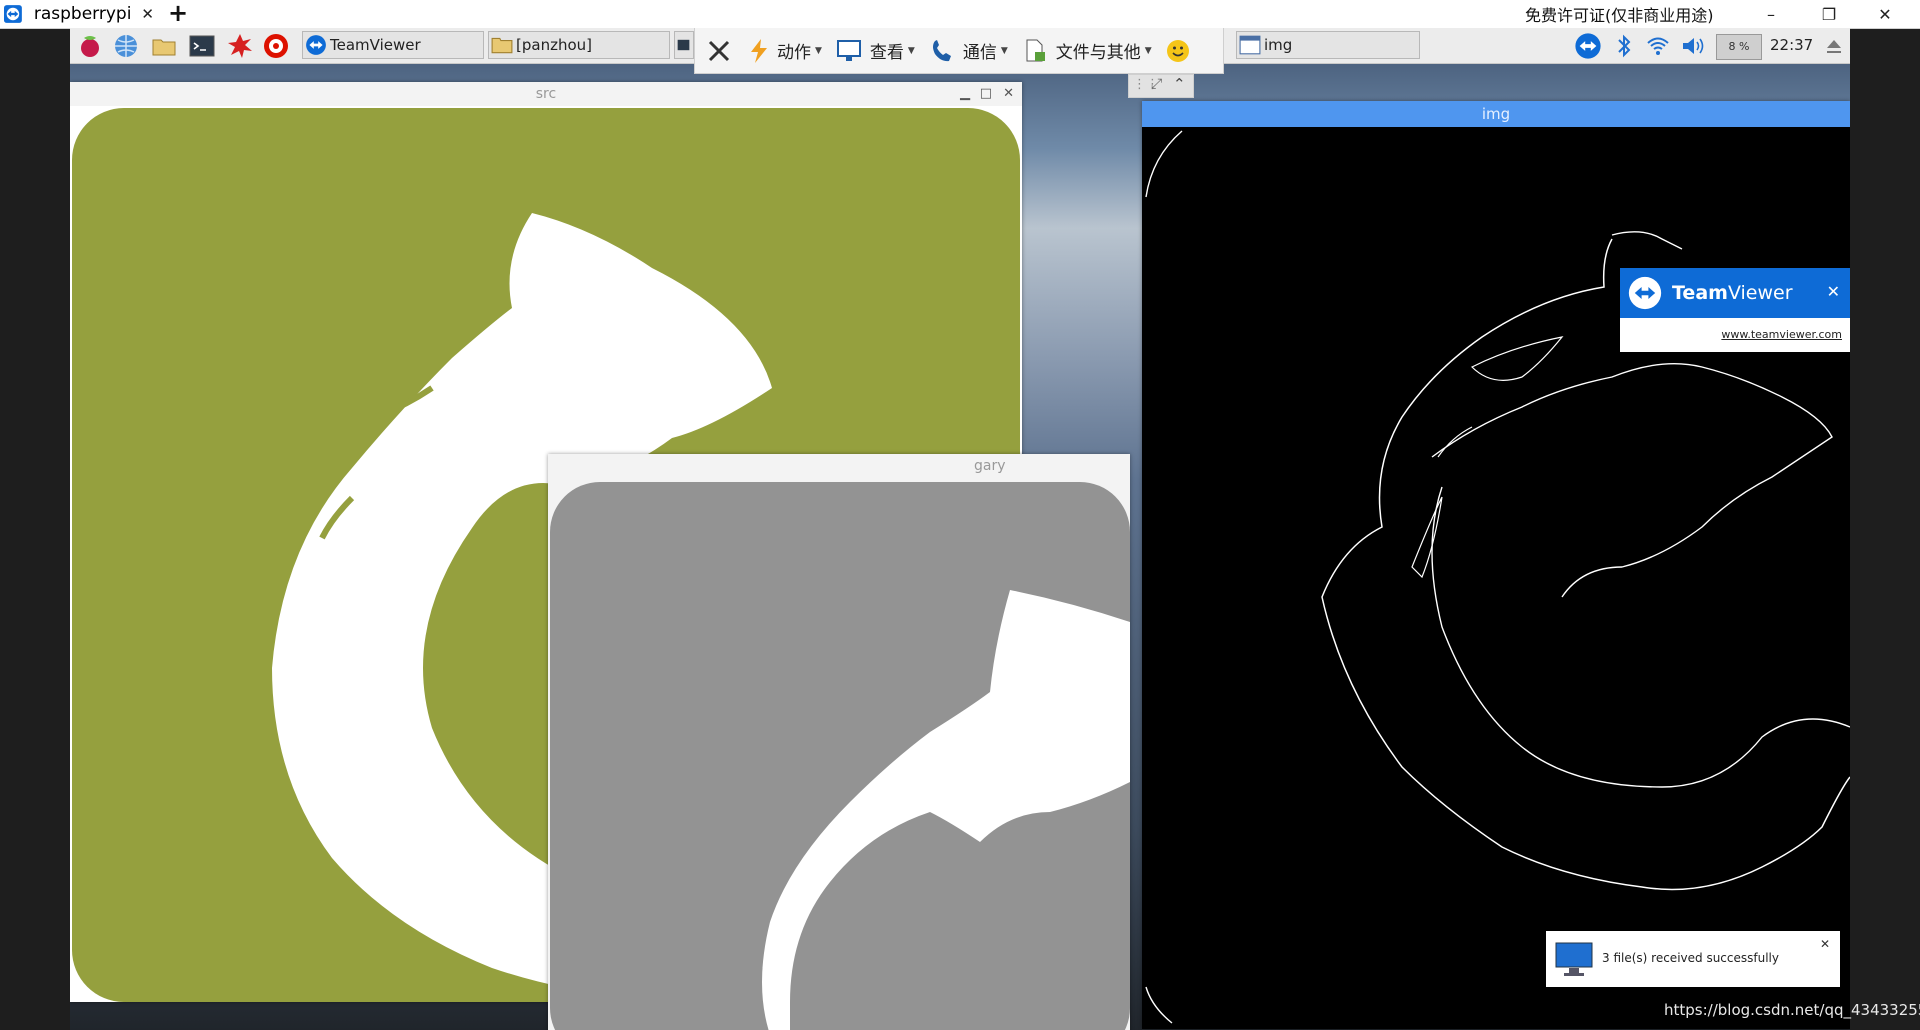 The width and height of the screenshot is (1920, 1030). Describe the element at coordinates (719, 51) in the screenshot. I see `close-session-icon` at that location.